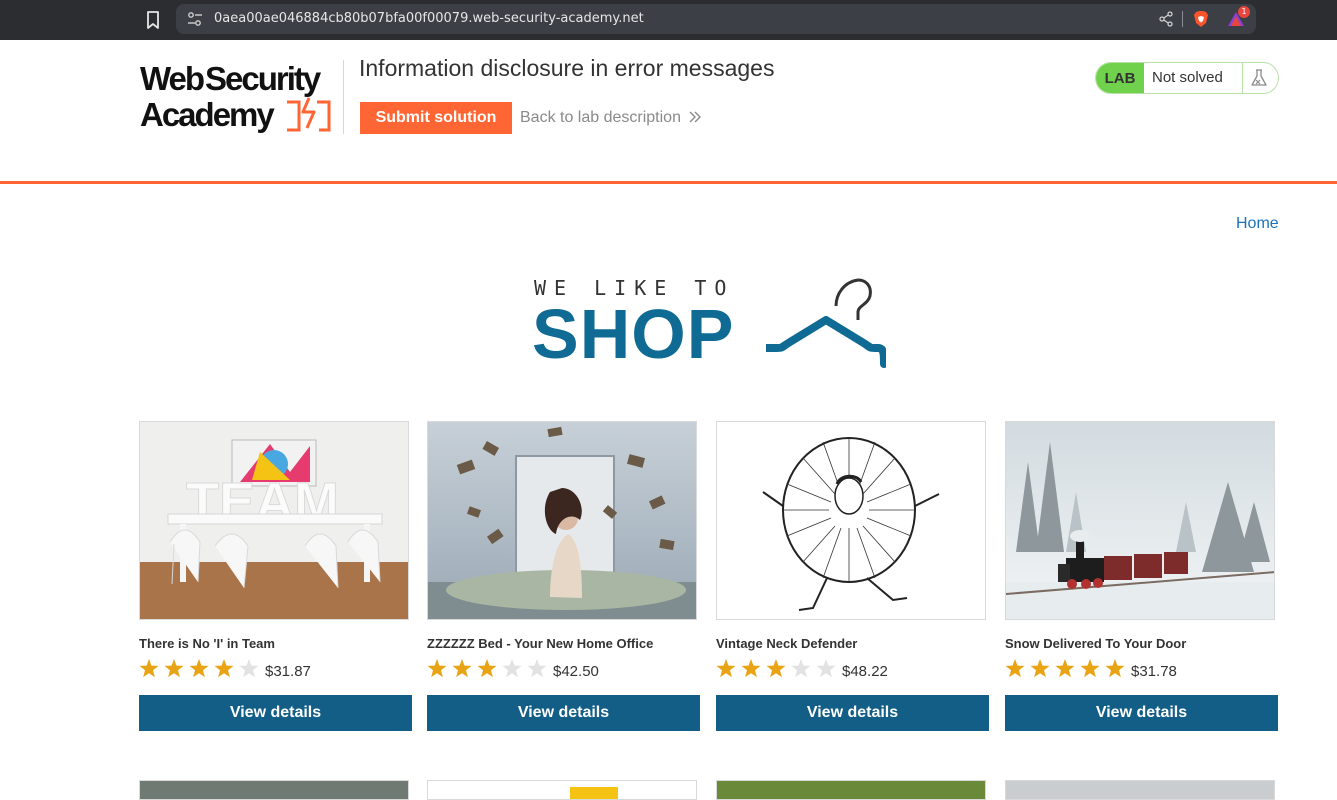 Image resolution: width=1337 pixels, height=800 pixels. I want to click on home-link: Home, so click(1257, 224).